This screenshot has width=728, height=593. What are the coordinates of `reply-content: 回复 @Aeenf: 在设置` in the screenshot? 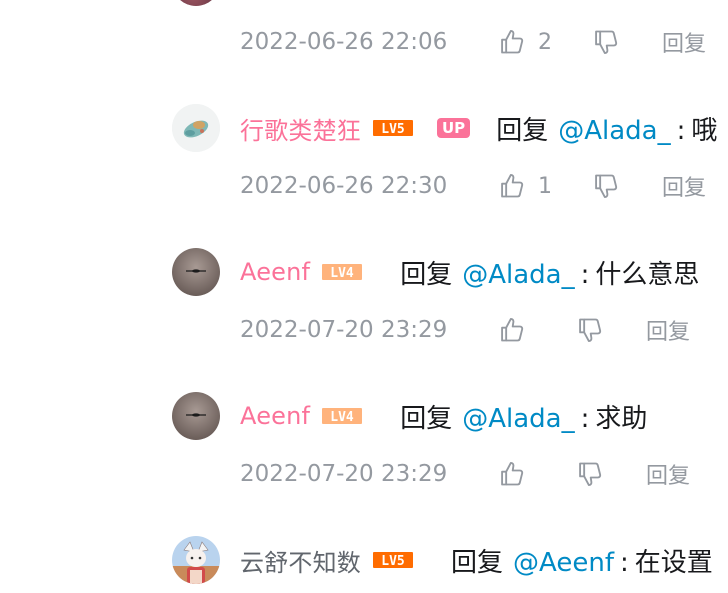 It's located at (582, 560).